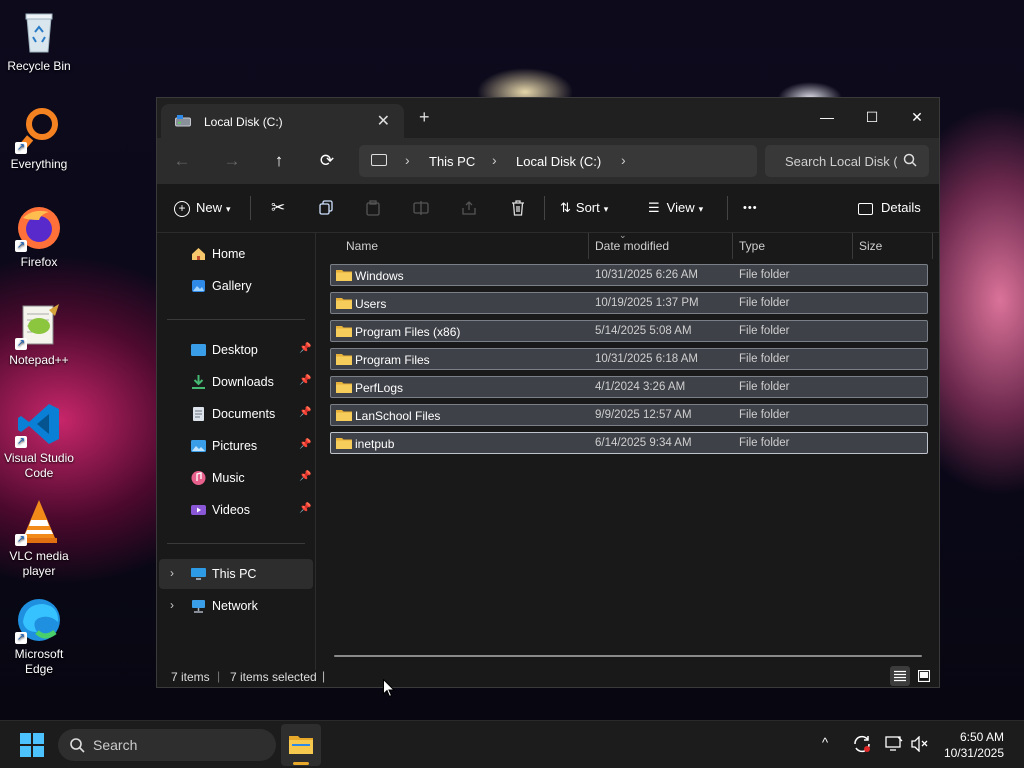  What do you see at coordinates (202, 208) in the screenshot?
I see `new-button: + New ▾` at bounding box center [202, 208].